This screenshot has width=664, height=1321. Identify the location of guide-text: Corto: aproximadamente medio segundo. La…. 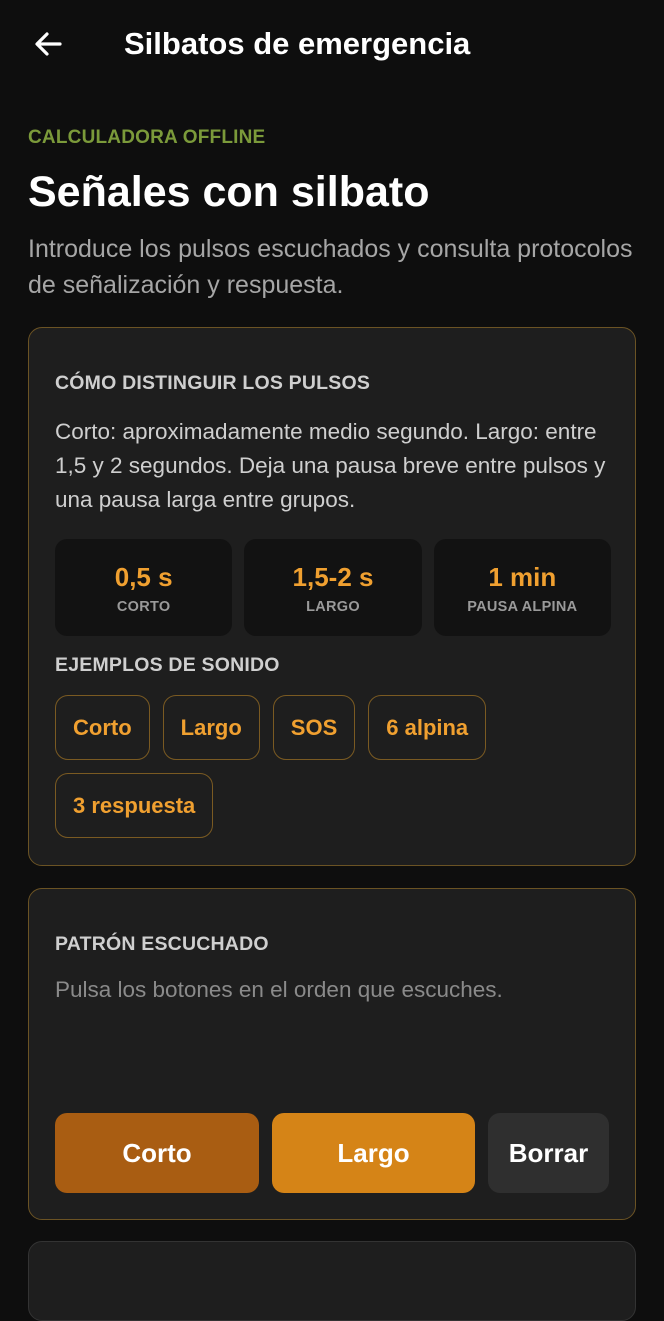
(330, 465).